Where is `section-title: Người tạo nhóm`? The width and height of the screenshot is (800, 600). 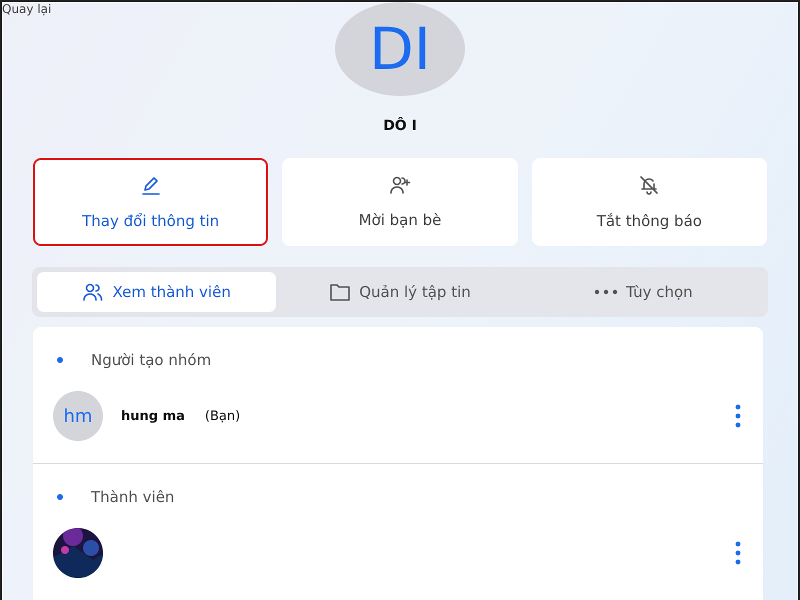
section-title: Người tạo nhóm is located at coordinates (151, 360).